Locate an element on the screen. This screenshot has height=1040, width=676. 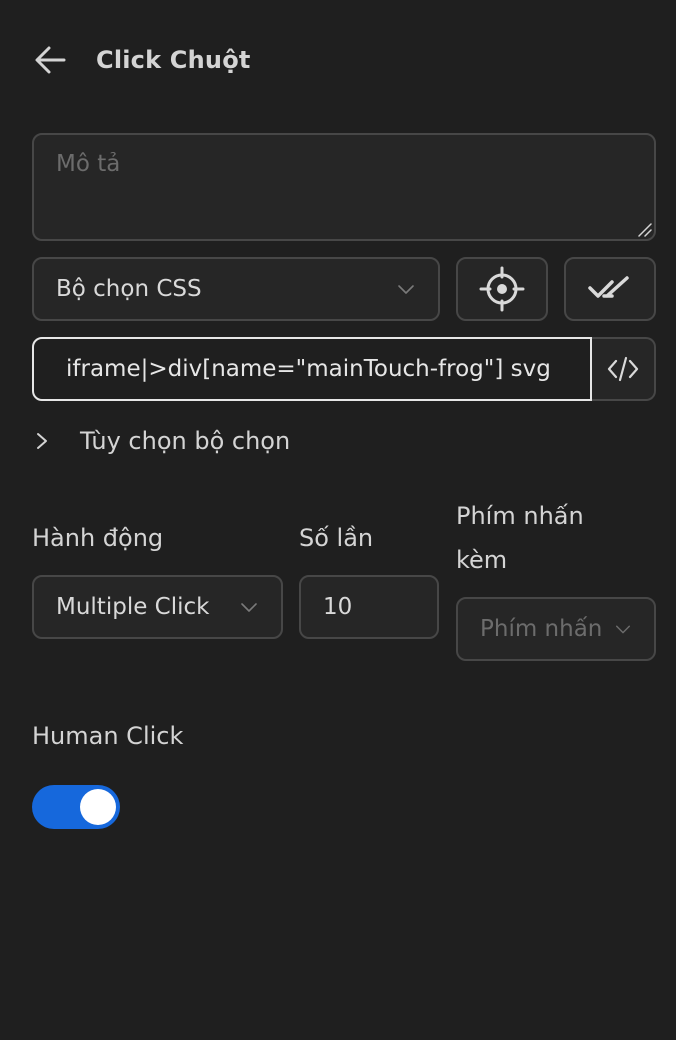
resize-grip-icon is located at coordinates (644, 229).